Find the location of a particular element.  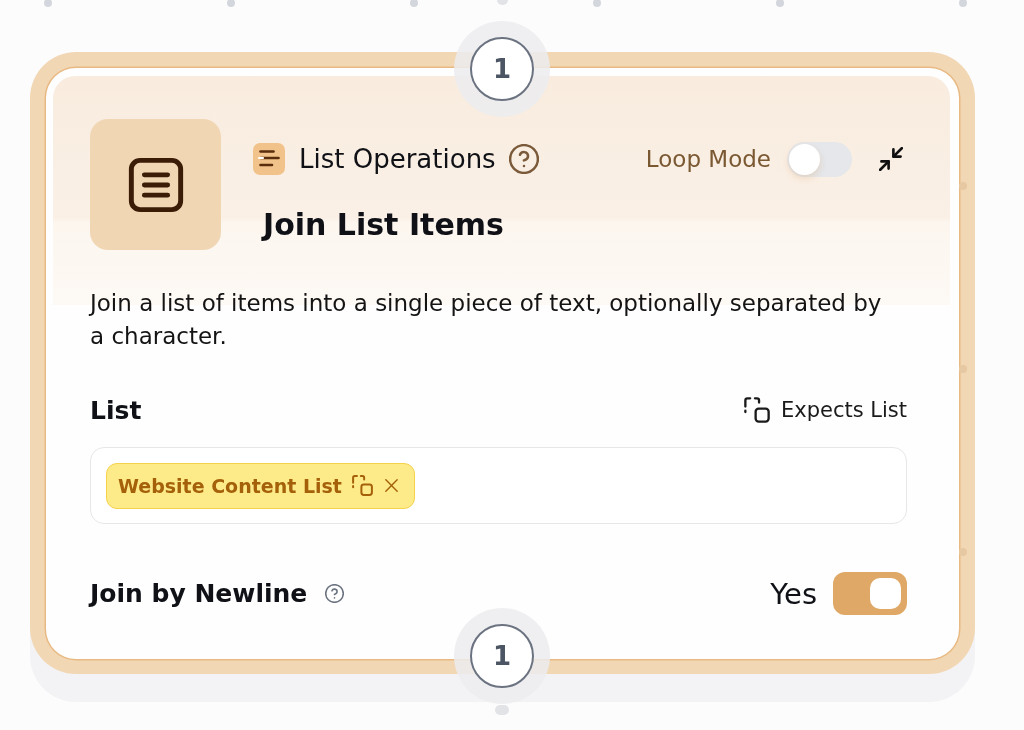

loop-mode-label: Loop Mode is located at coordinates (708, 159).